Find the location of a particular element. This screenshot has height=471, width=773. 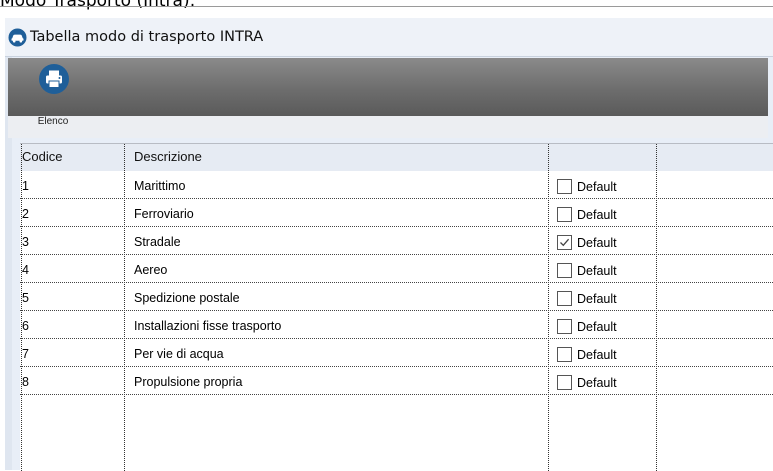

elenco-label: Elenco is located at coordinates (53, 121).